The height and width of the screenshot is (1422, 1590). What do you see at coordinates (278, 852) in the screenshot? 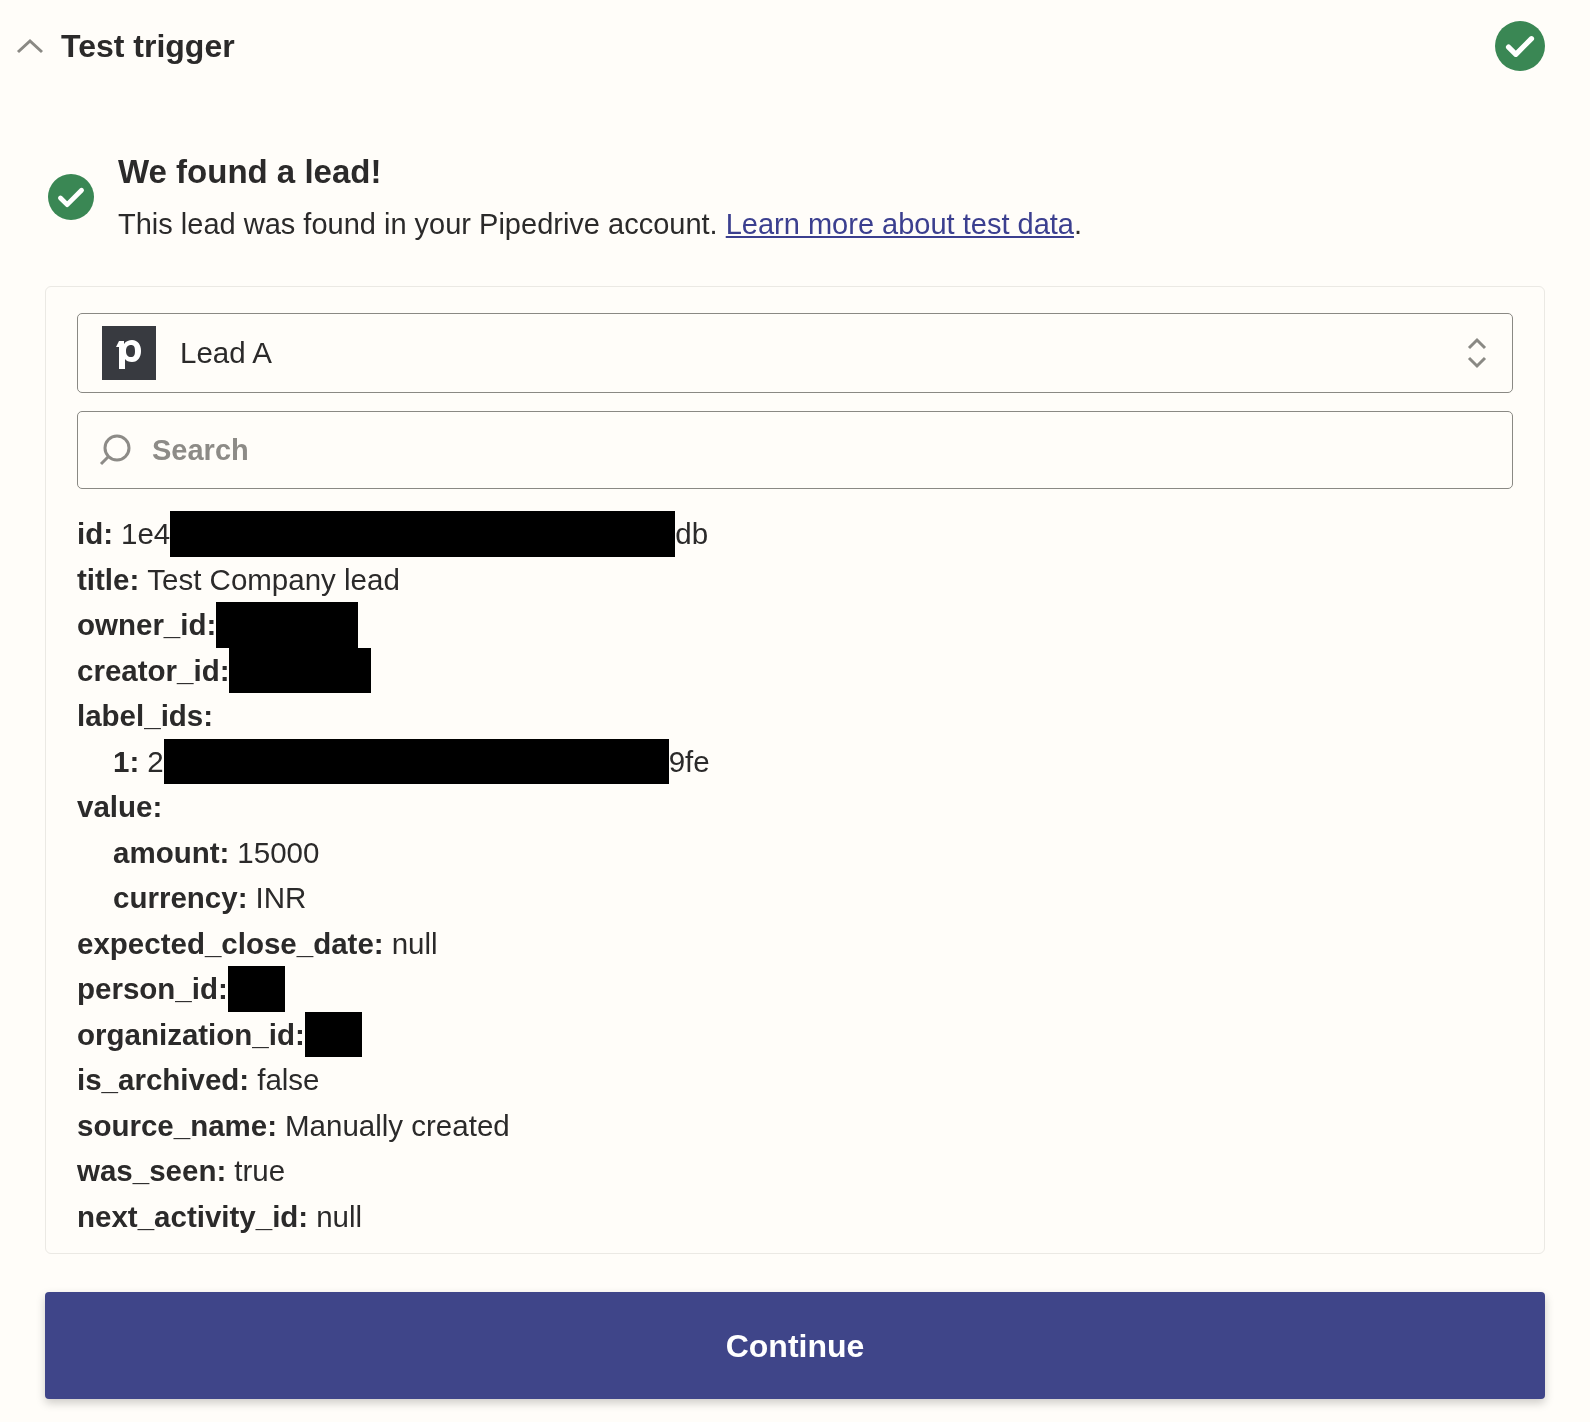
I see `field-value: 15000` at bounding box center [278, 852].